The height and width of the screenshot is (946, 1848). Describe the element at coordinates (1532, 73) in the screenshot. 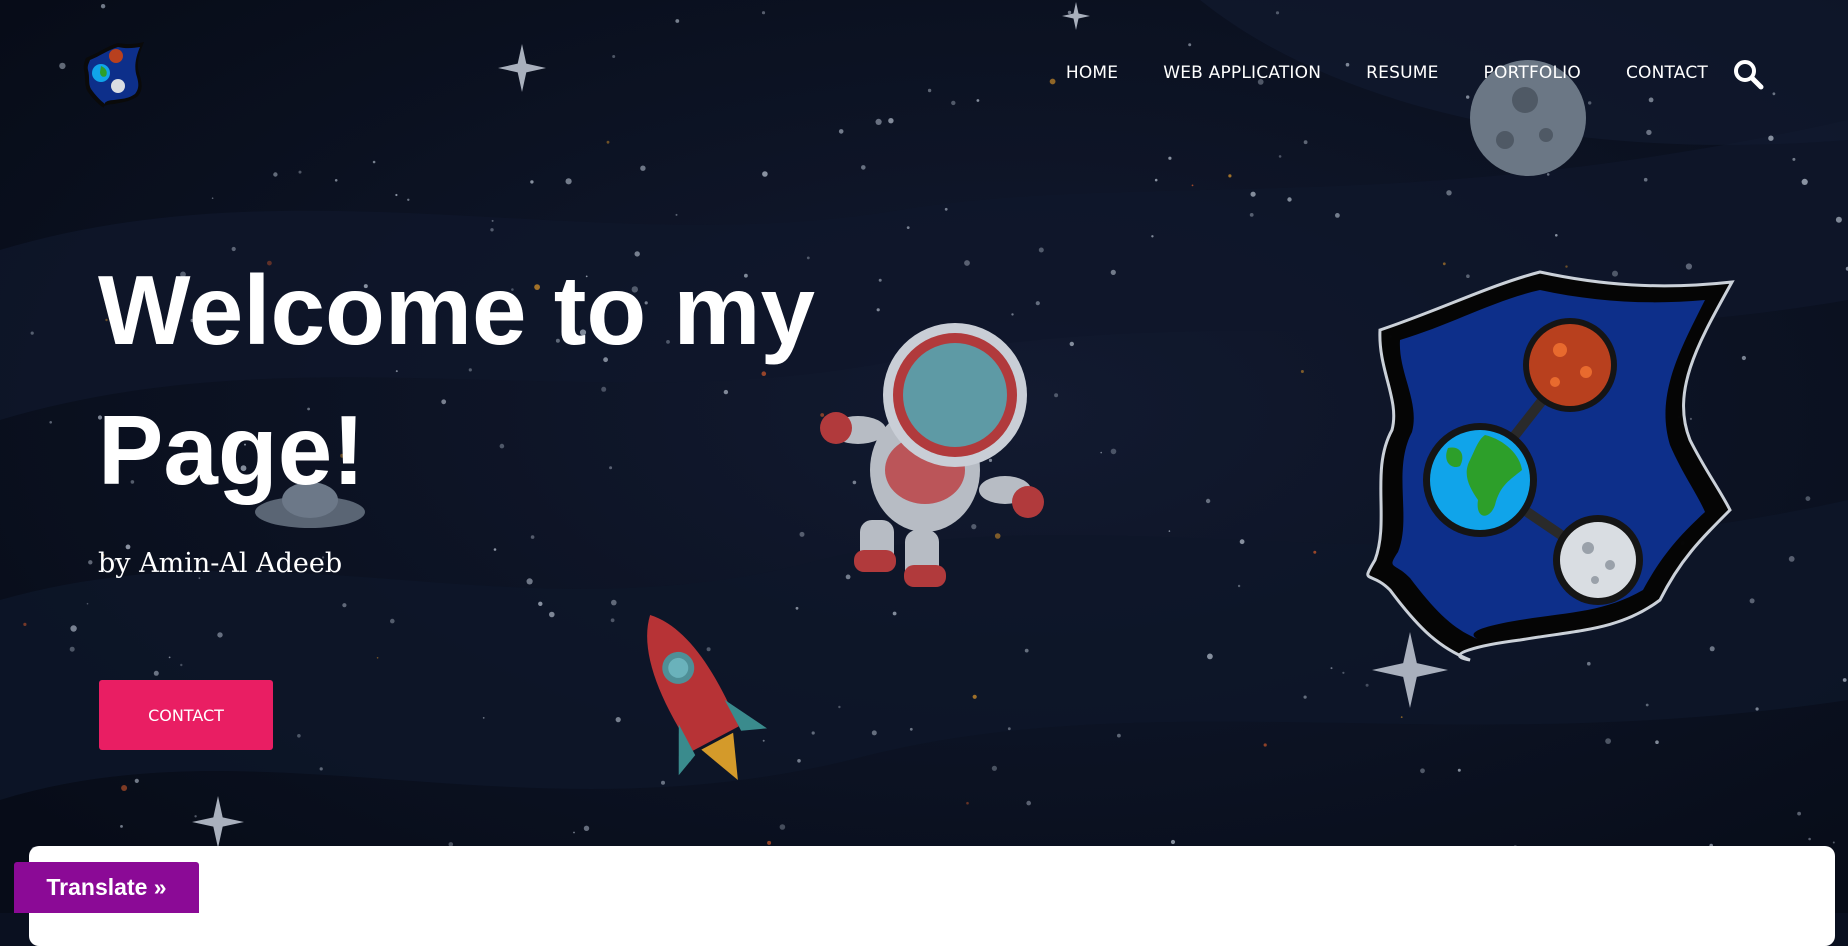

I see `nav-portfolio: PORTFOLIO` at that location.